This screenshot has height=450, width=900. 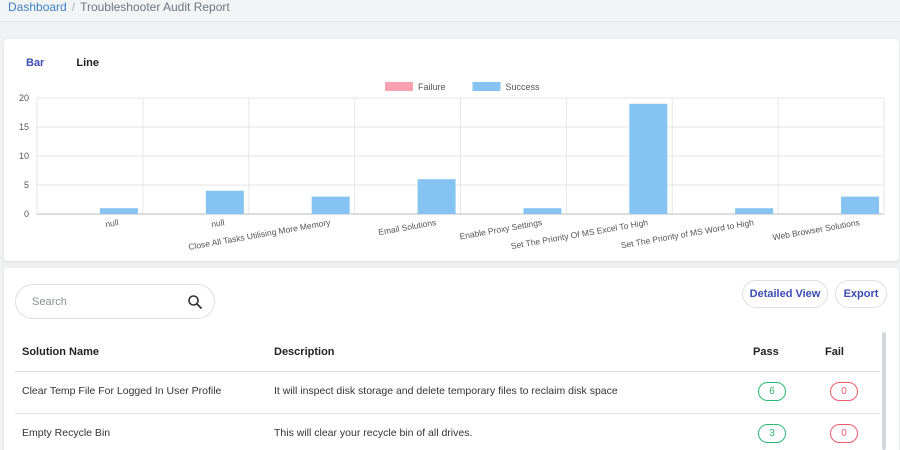 I want to click on pass-count-badge: 3, so click(x=772, y=433).